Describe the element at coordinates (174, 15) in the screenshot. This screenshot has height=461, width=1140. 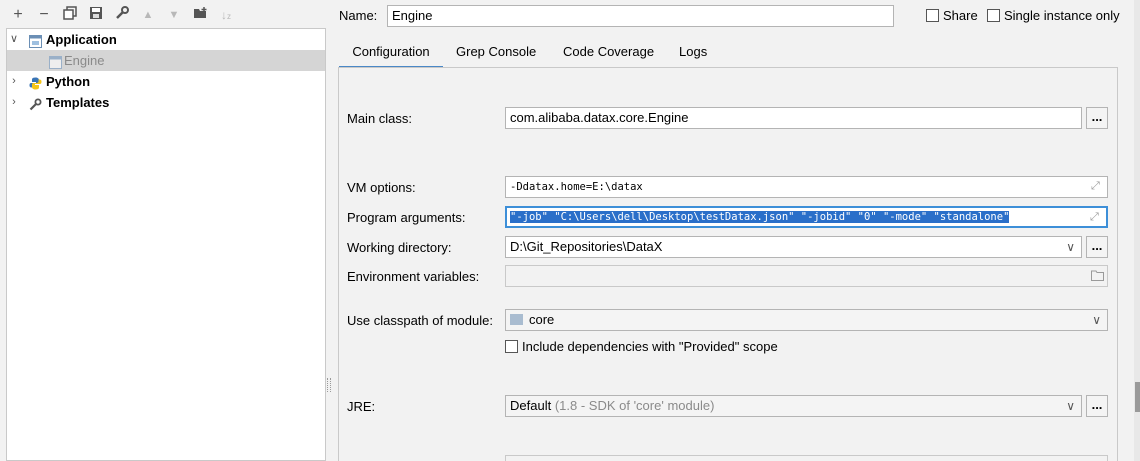
I see `move-down-icon: ▼` at that location.